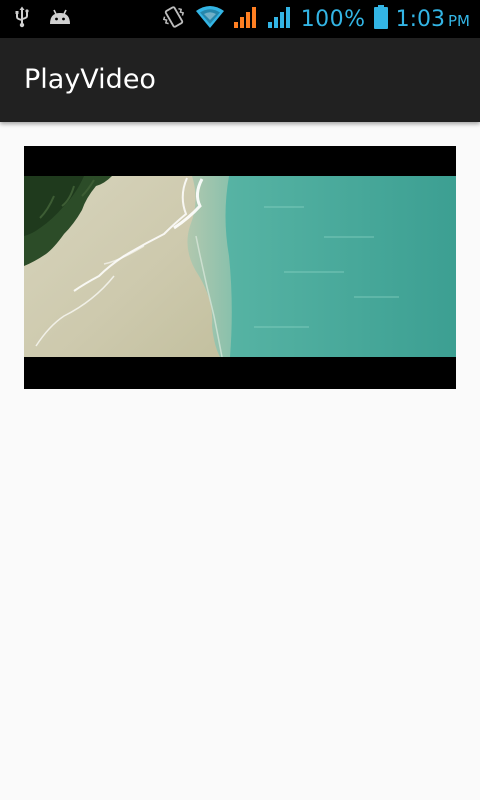  I want to click on signal-blue-icon, so click(280, 19).